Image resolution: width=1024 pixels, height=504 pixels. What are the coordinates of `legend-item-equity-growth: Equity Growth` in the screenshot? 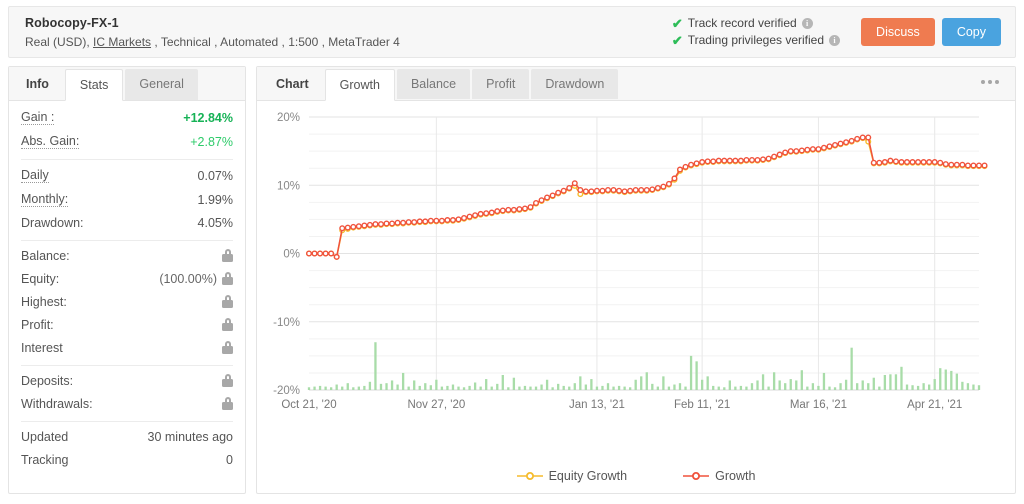 It's located at (571, 476).